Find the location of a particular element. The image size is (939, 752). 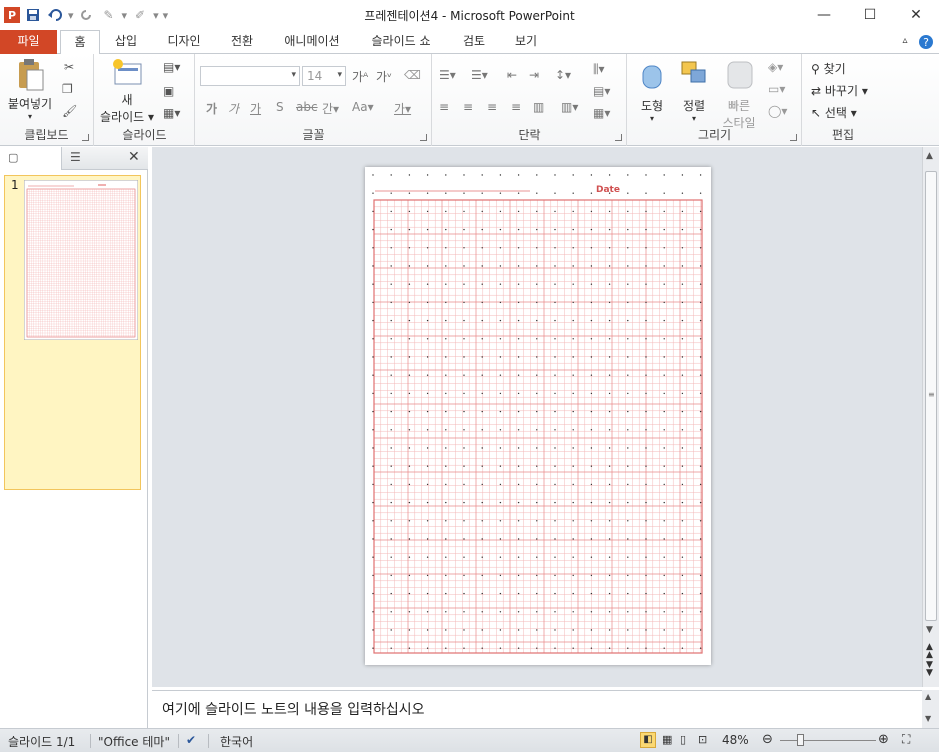

slides-pane-tabs: ▢ ☰ ✕ is located at coordinates (74, 158).